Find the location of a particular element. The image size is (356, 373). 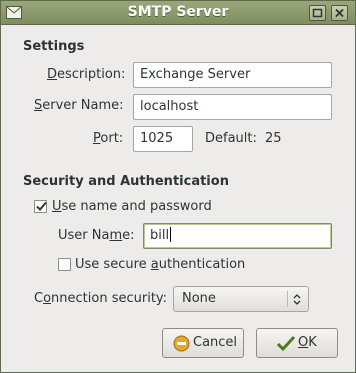

combo-arrows-icon is located at coordinates (297, 299).